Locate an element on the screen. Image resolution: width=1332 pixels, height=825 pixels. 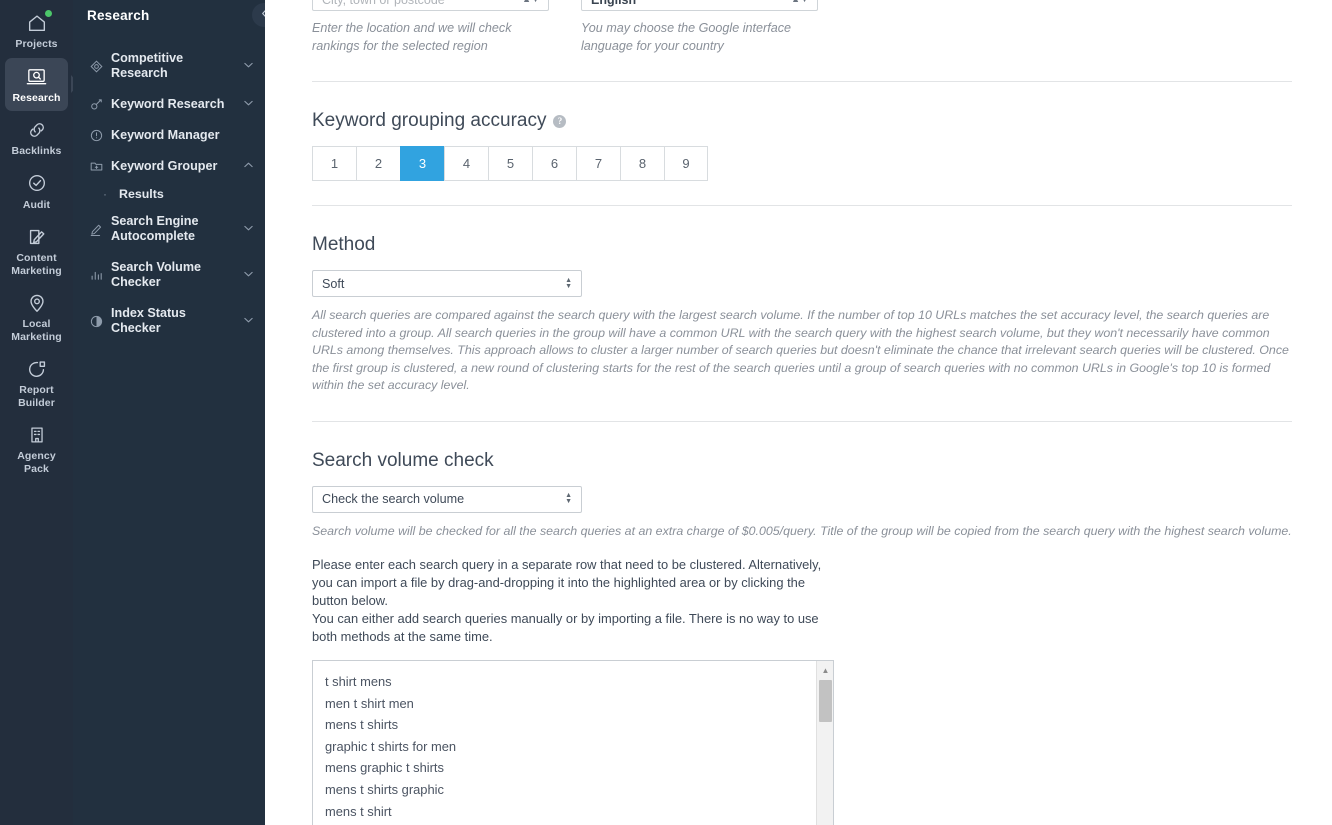
rail-item-content-marketing: Content Marketing is located at coordinates (36, 251).